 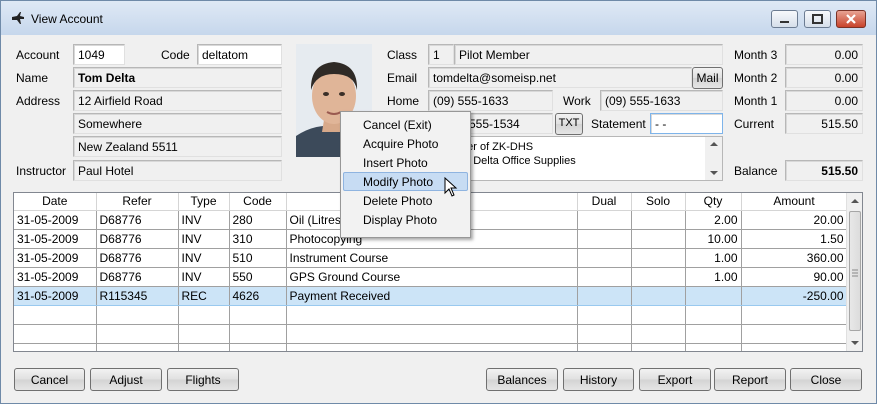 What do you see at coordinates (588, 54) in the screenshot?
I see `class-field: Pilot Member` at bounding box center [588, 54].